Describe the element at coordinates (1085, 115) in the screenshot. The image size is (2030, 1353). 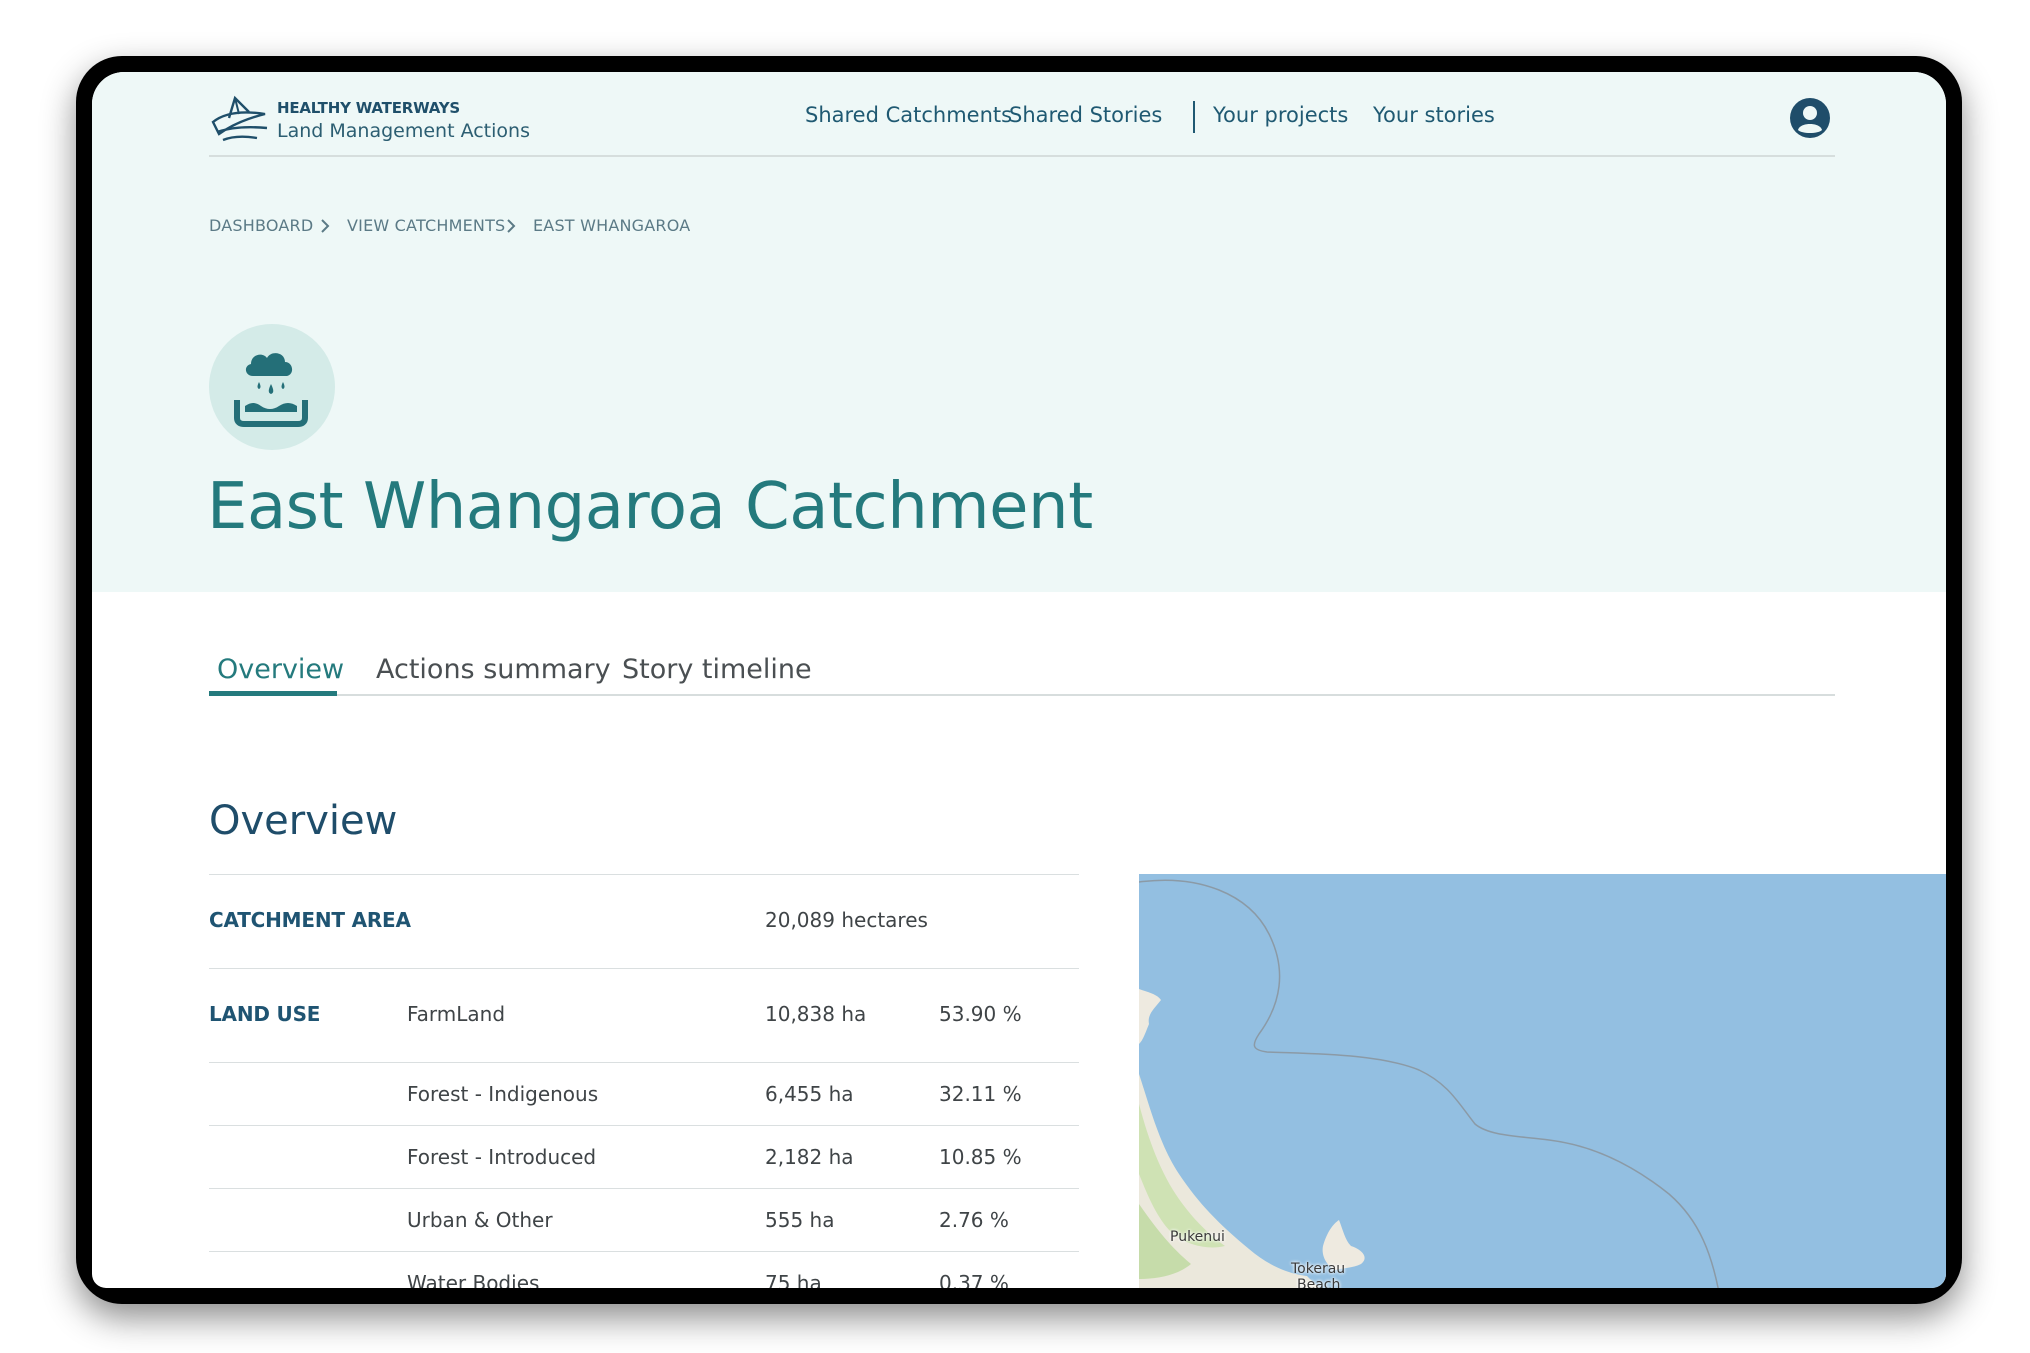
I see `nav-shared-stories: Shared Stories` at that location.